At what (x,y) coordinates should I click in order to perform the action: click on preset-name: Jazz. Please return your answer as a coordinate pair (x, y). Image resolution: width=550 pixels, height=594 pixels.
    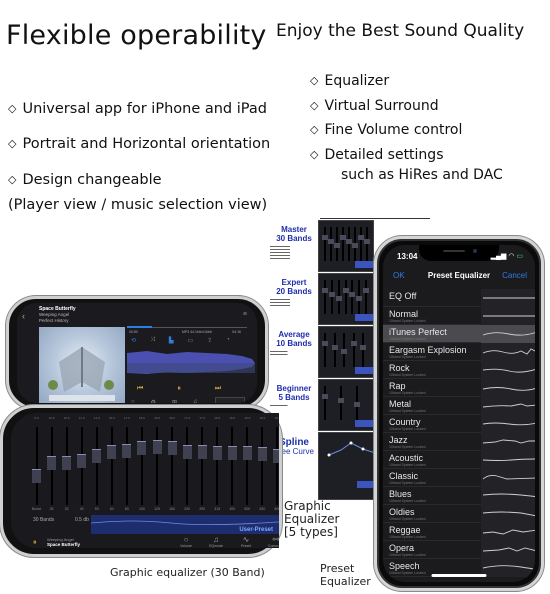
    Looking at the image, I should click on (398, 440).